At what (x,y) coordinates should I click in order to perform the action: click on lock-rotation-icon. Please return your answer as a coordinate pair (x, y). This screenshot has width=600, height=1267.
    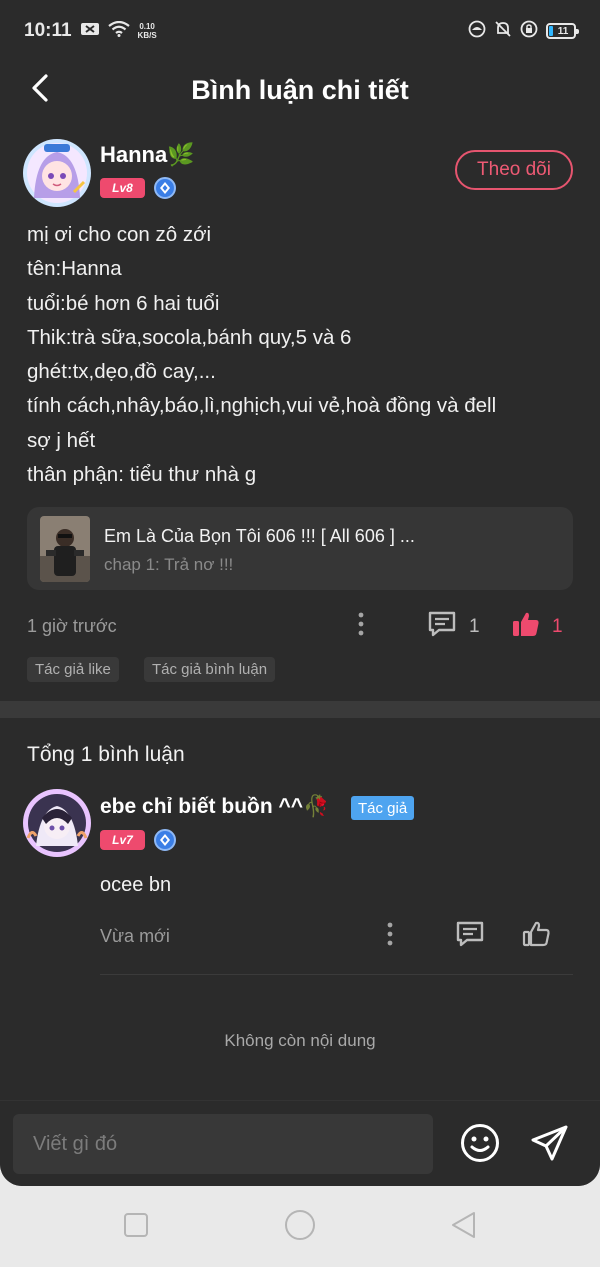
    Looking at the image, I should click on (529, 31).